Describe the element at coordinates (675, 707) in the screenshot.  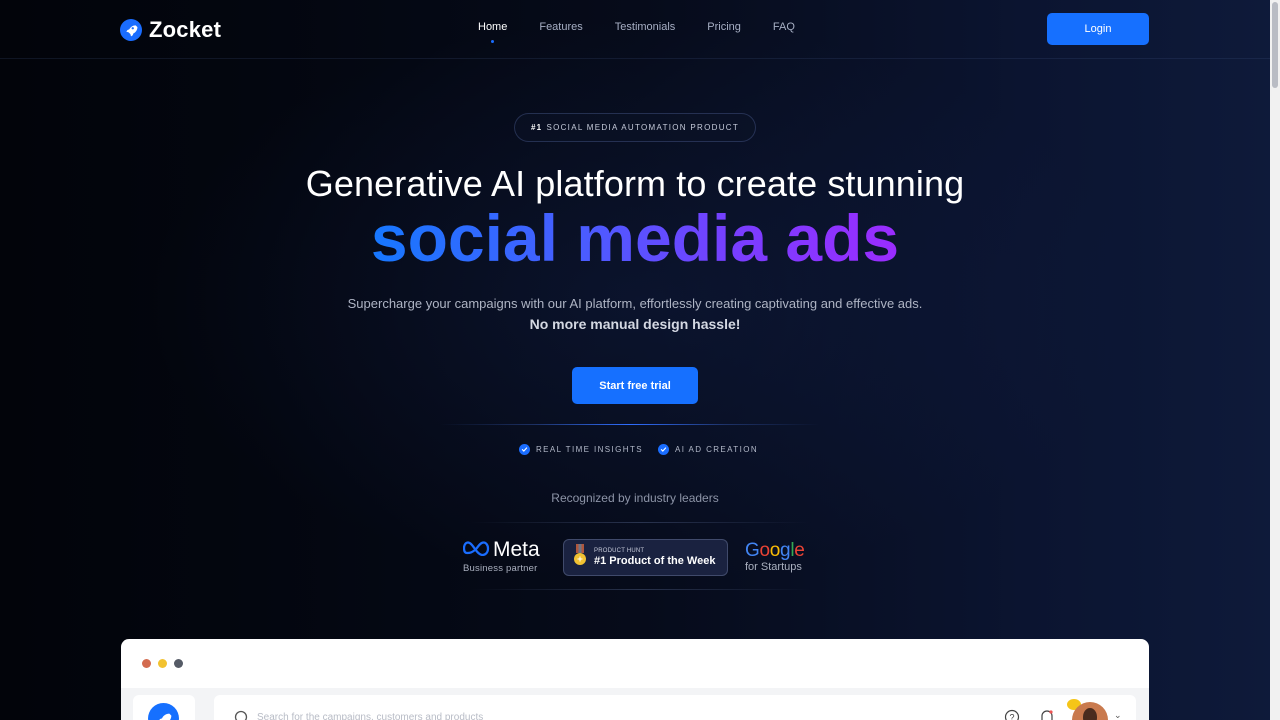
I see `app-search-bar: ? ⌄` at that location.